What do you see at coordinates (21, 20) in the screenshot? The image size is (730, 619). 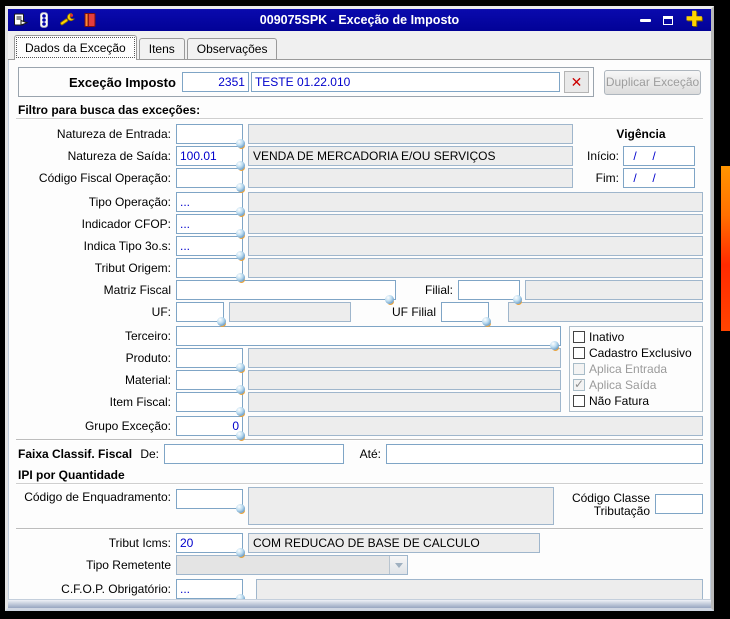 I see `form-export-icon` at bounding box center [21, 20].